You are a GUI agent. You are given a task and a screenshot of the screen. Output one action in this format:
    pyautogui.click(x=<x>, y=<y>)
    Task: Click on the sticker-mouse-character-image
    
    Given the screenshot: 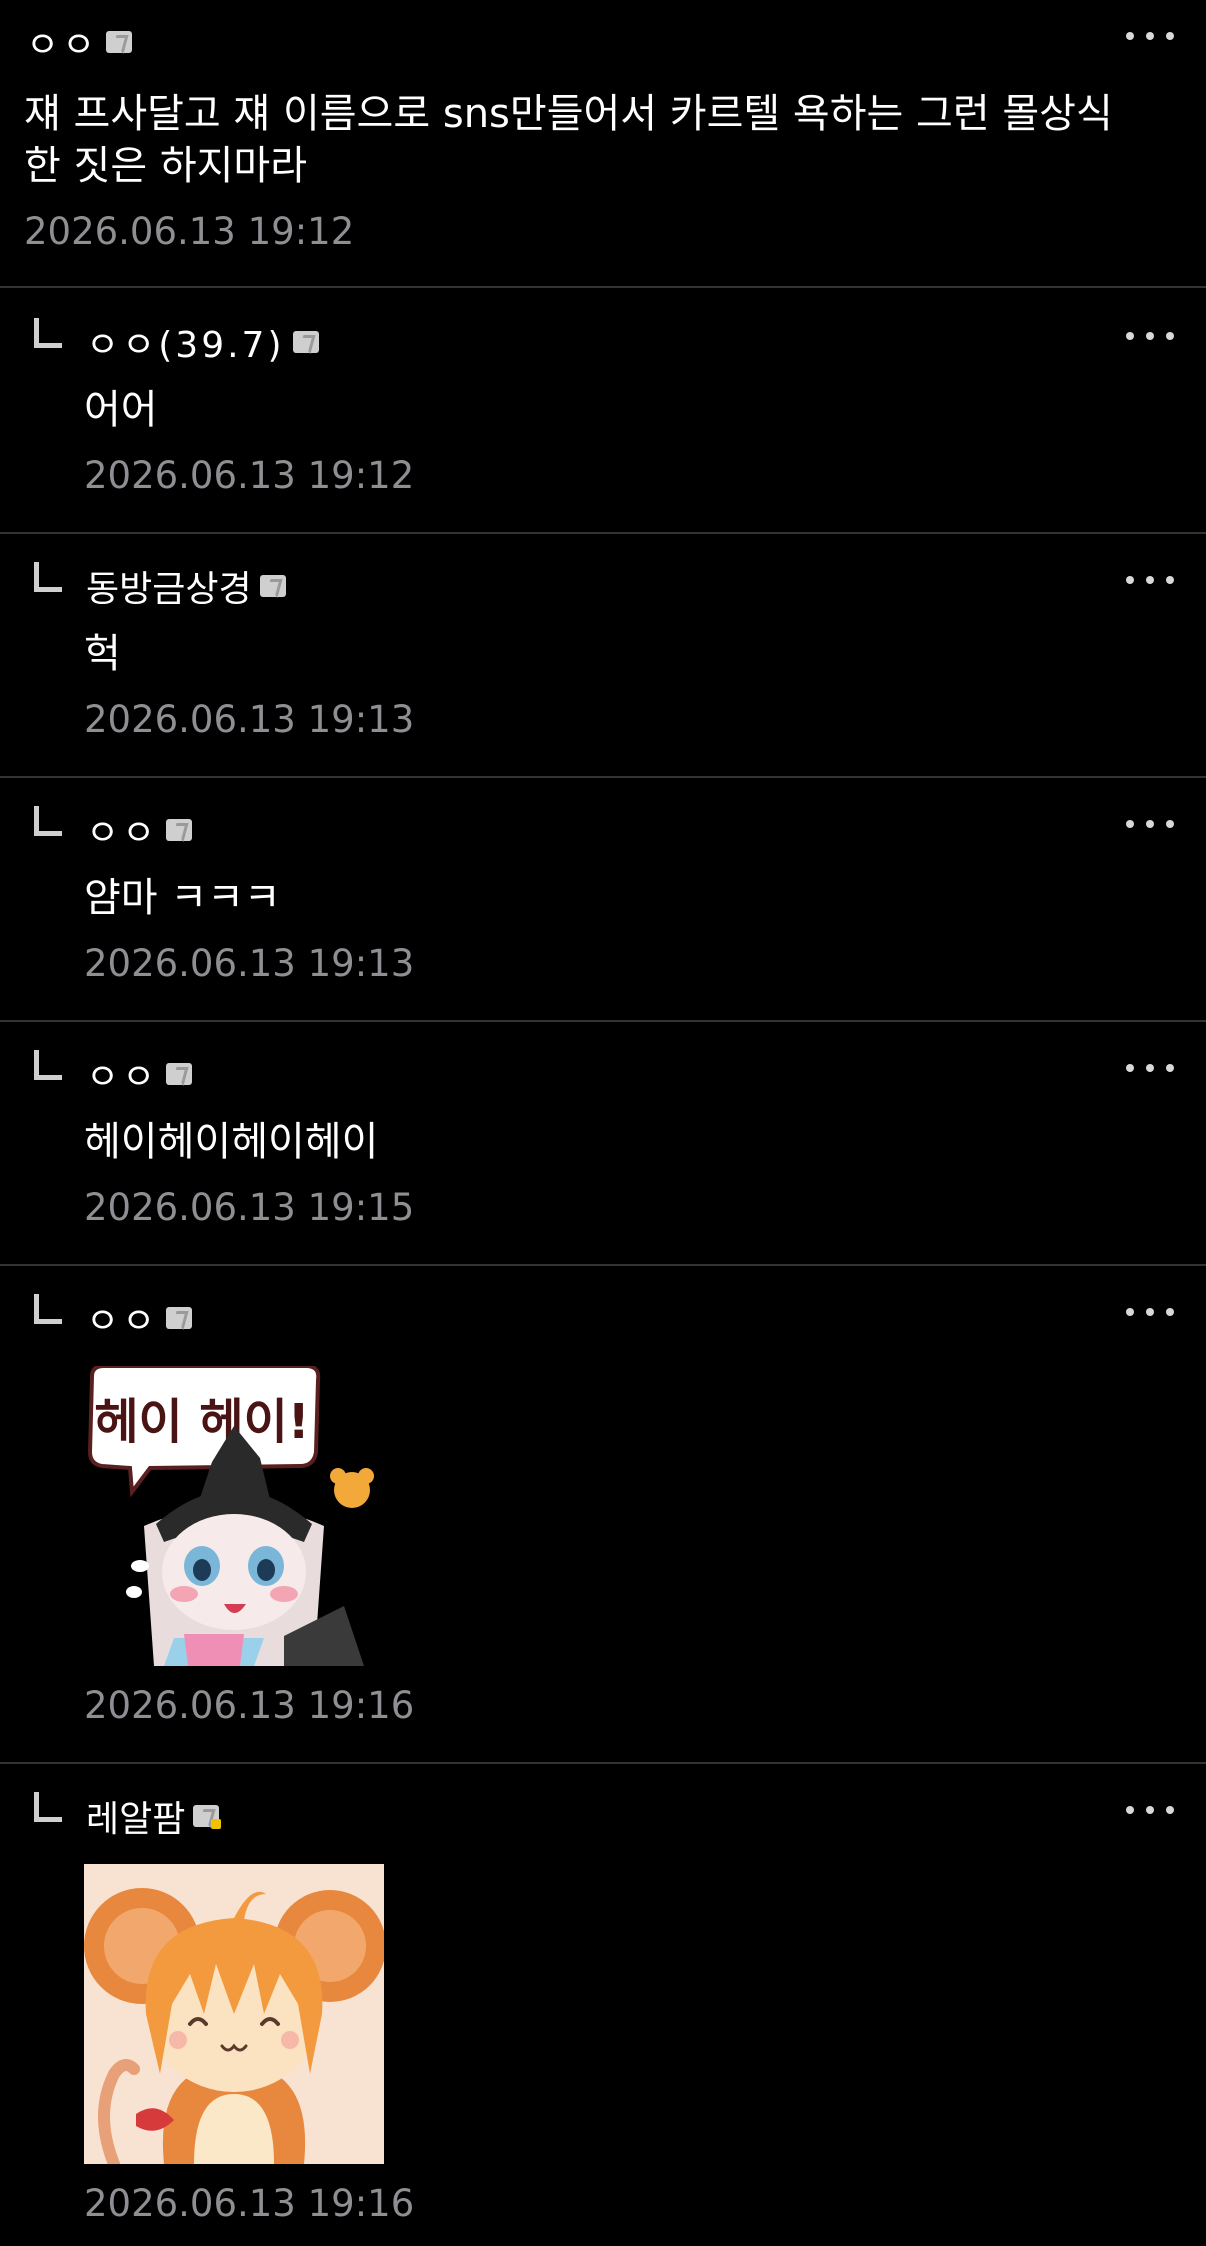 What is the action you would take?
    pyautogui.click(x=234, y=2014)
    